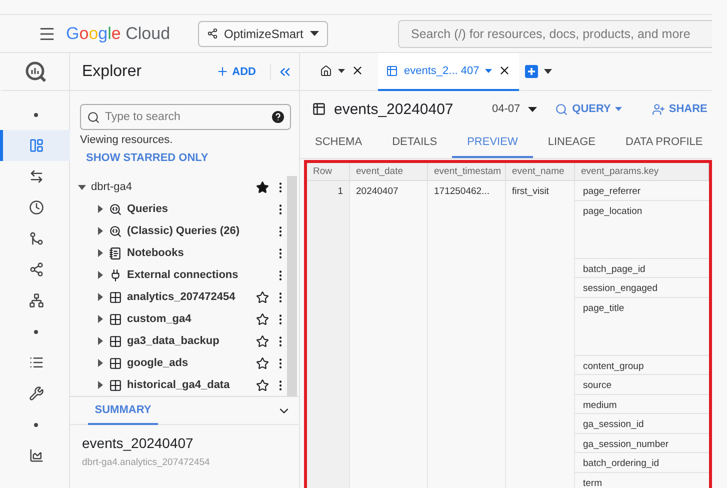 The image size is (727, 488). What do you see at coordinates (642, 462) in the screenshot?
I see `table-cell: batch_ordering_id` at bounding box center [642, 462].